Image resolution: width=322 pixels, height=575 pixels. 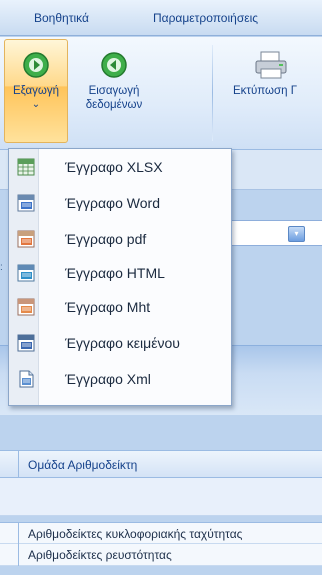 I want to click on ribbon-tab-bar: Βοηθητικά Παραμετροποιήσεις, so click(x=161, y=18).